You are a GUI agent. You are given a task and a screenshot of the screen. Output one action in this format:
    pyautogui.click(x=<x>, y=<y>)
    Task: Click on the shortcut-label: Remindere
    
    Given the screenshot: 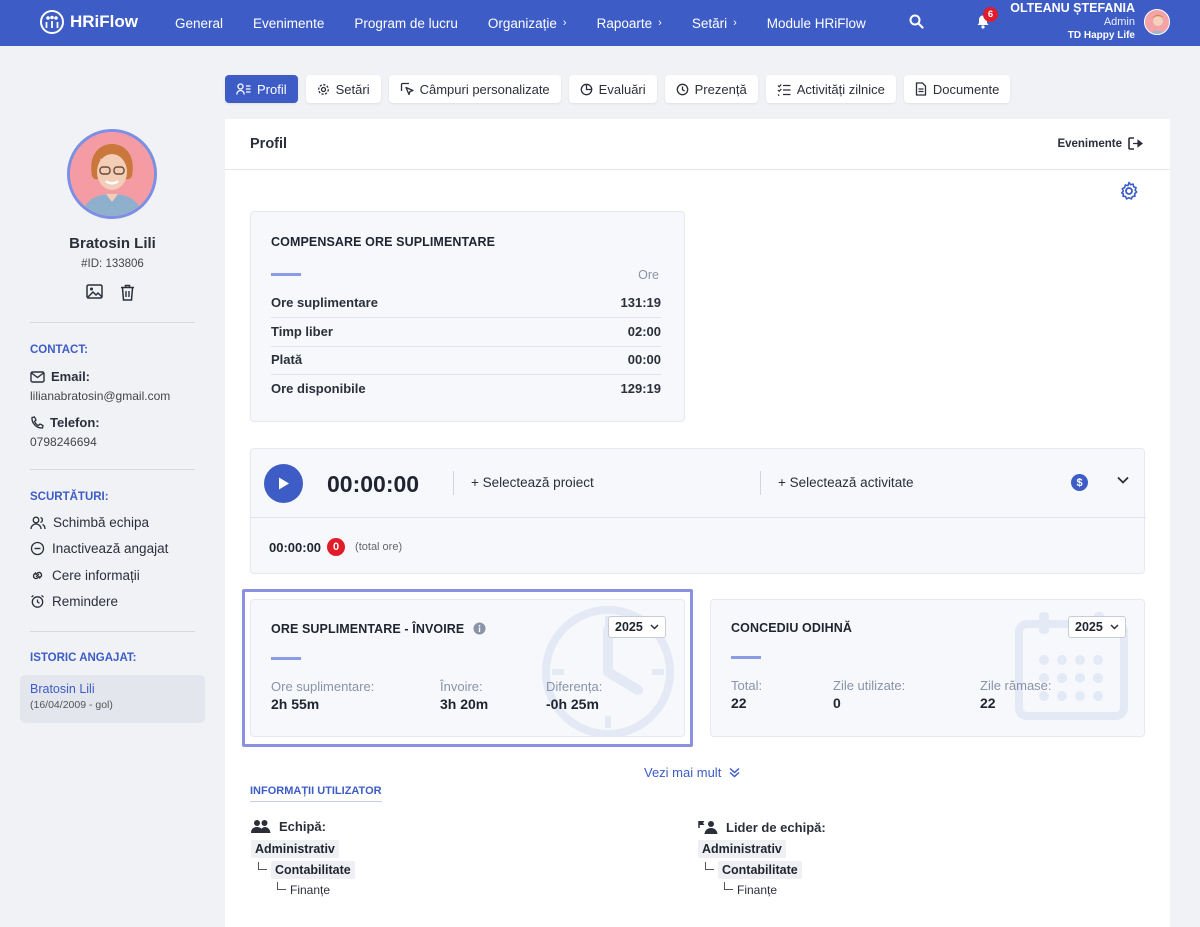 What is the action you would take?
    pyautogui.click(x=85, y=601)
    